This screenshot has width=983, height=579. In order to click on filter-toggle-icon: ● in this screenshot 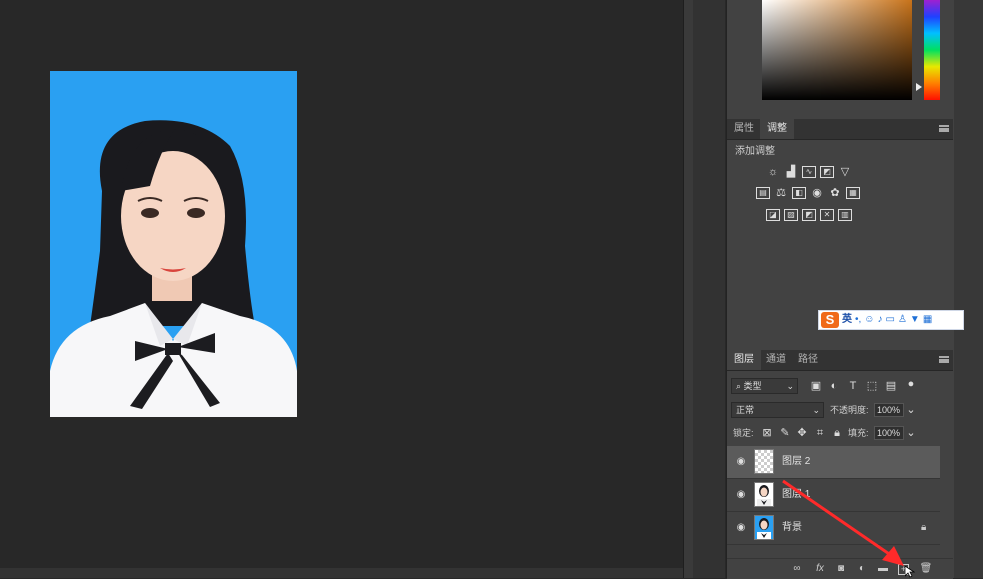, I will do `click(911, 384)`.